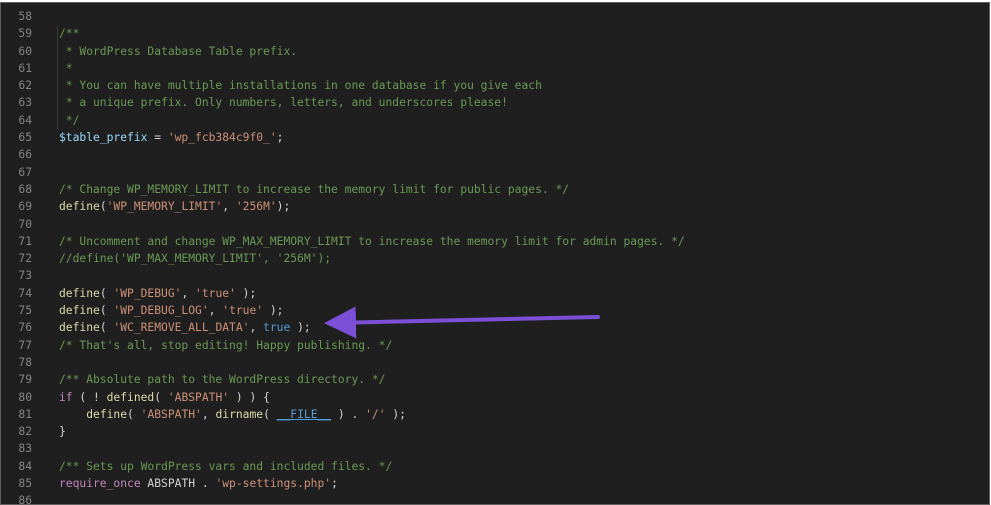 The height and width of the screenshot is (505, 991). What do you see at coordinates (495, 154) in the screenshot?
I see `code-line: 66` at bounding box center [495, 154].